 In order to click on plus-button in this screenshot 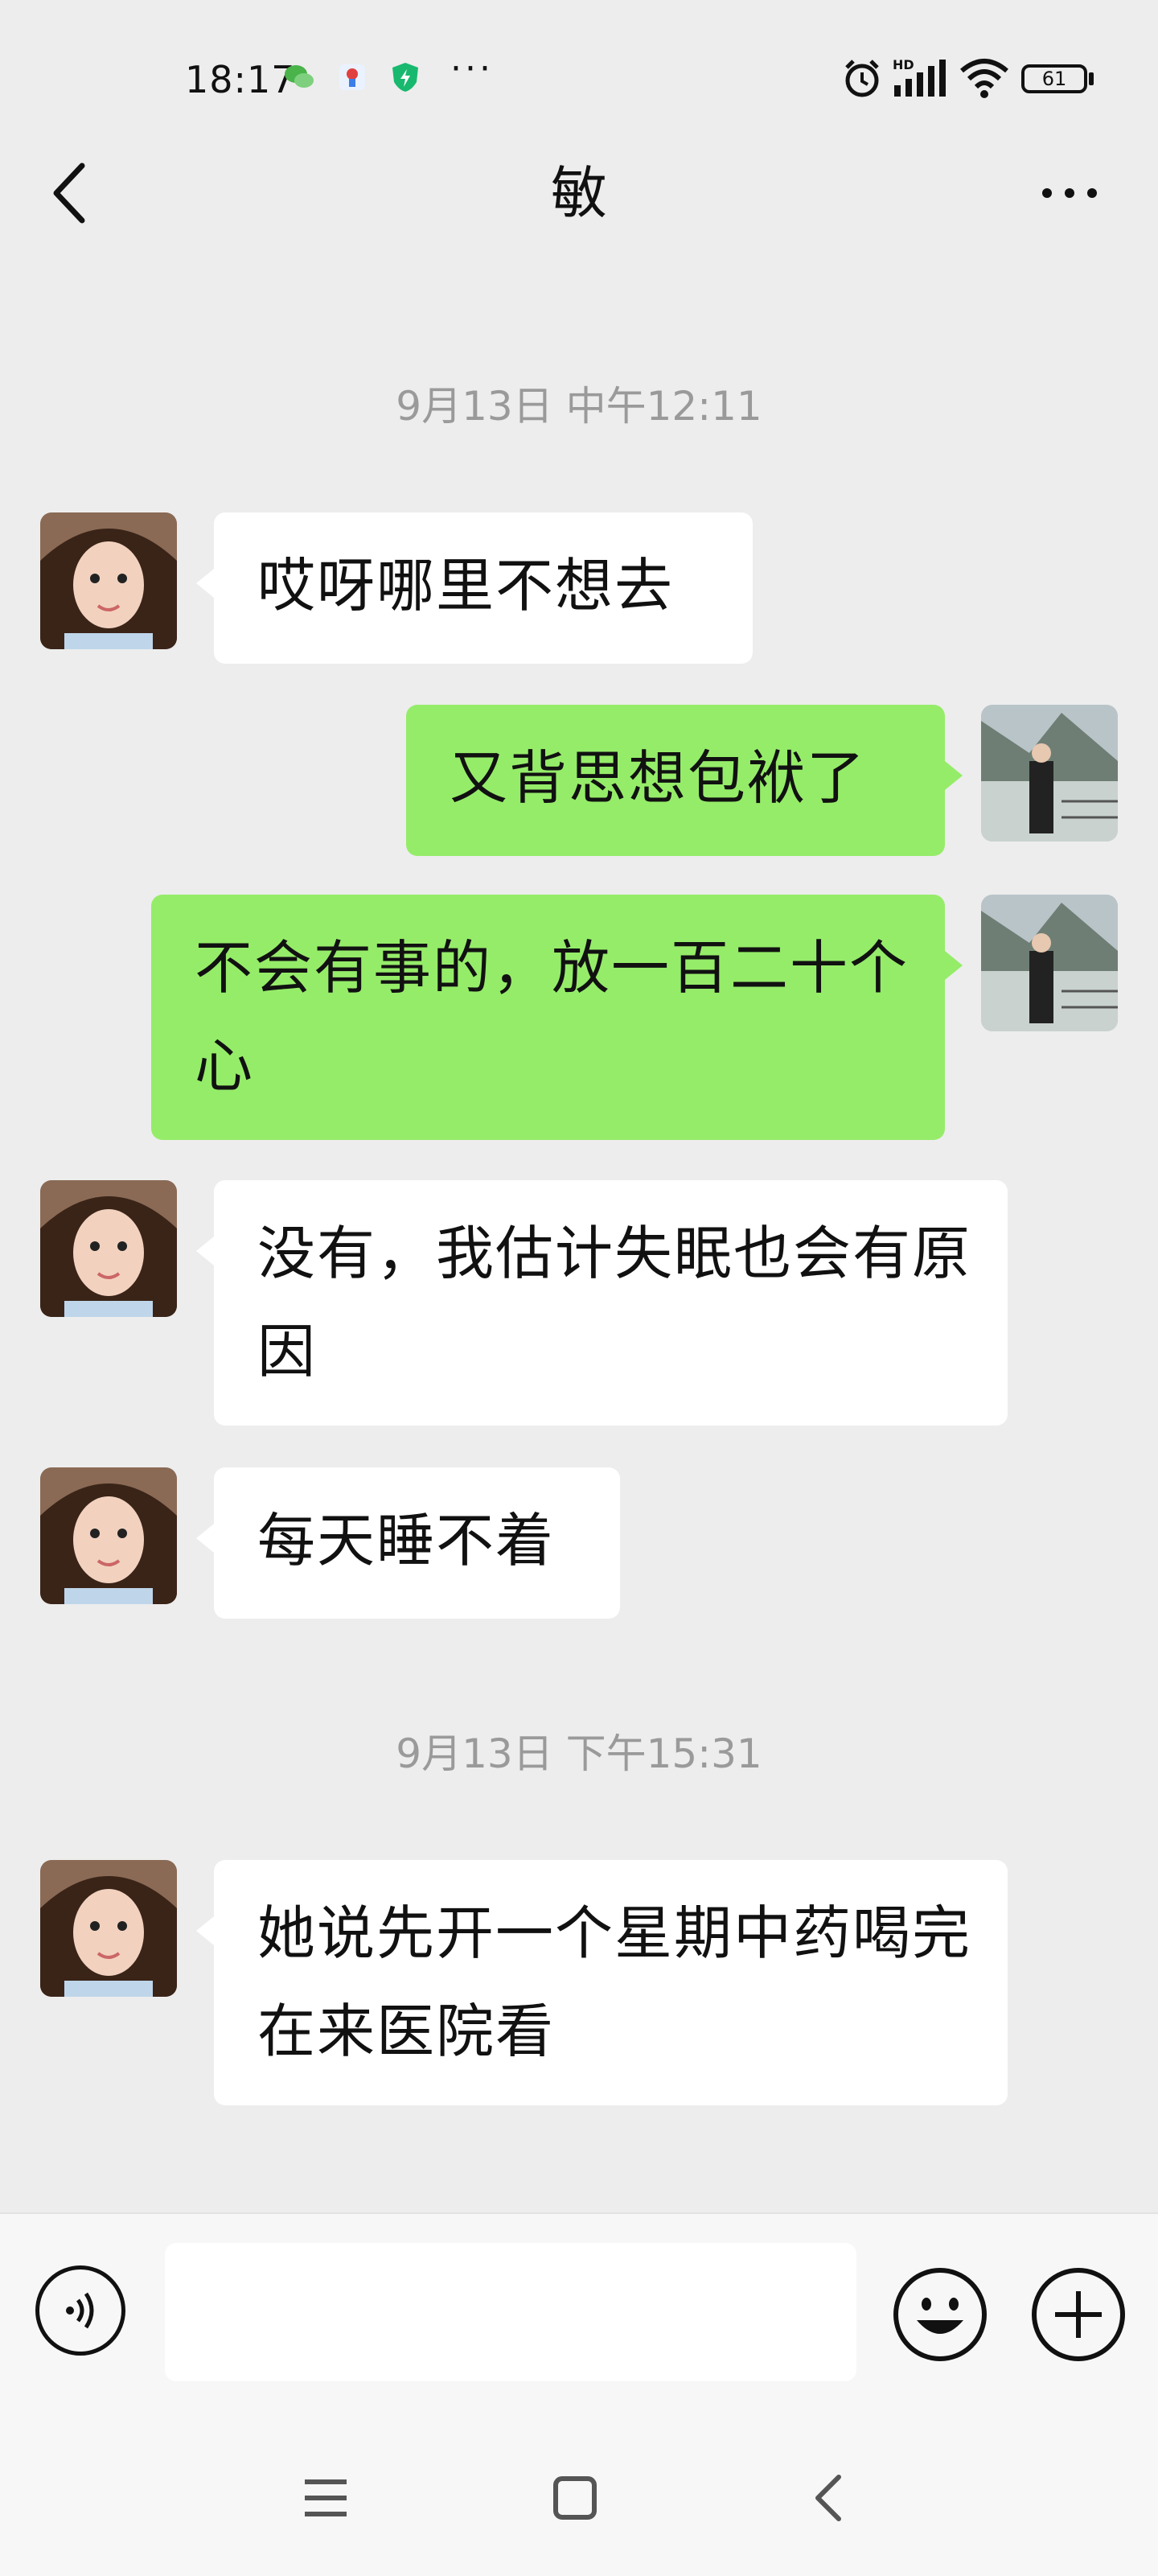, I will do `click(1078, 2314)`.